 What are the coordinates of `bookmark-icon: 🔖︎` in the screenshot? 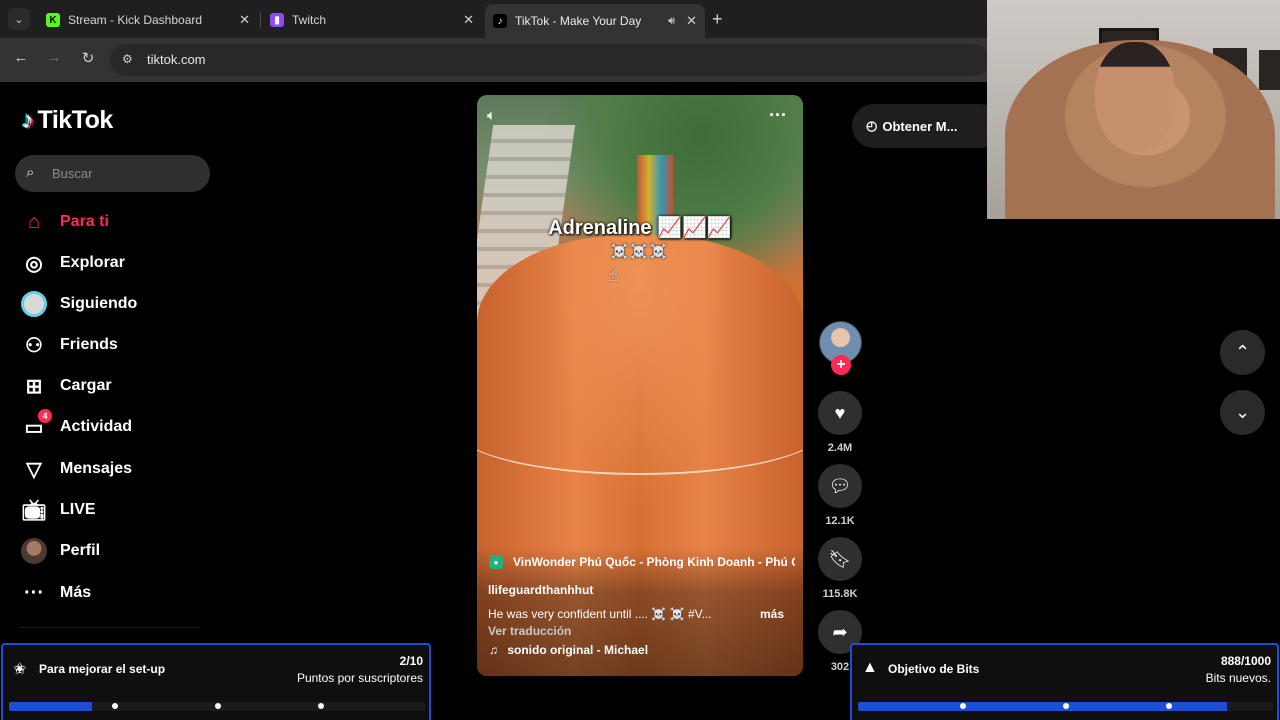 It's located at (840, 558).